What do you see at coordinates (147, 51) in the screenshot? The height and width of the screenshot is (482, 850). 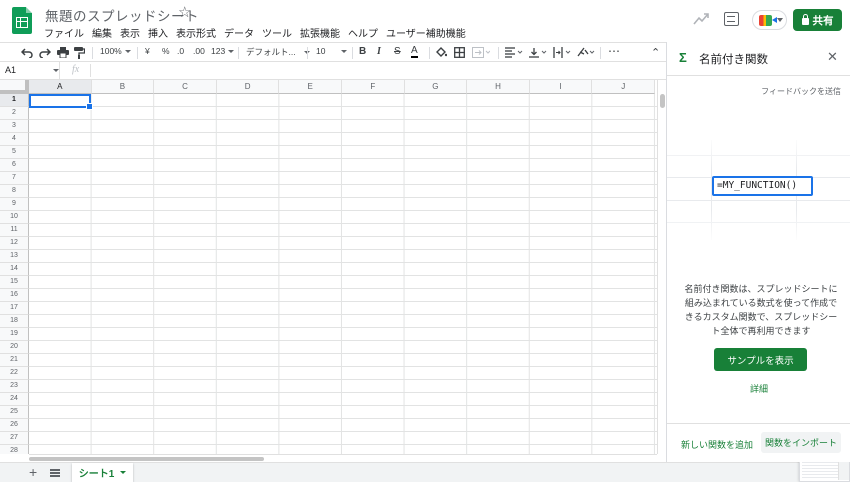 I see `format-currency-button: ¥` at bounding box center [147, 51].